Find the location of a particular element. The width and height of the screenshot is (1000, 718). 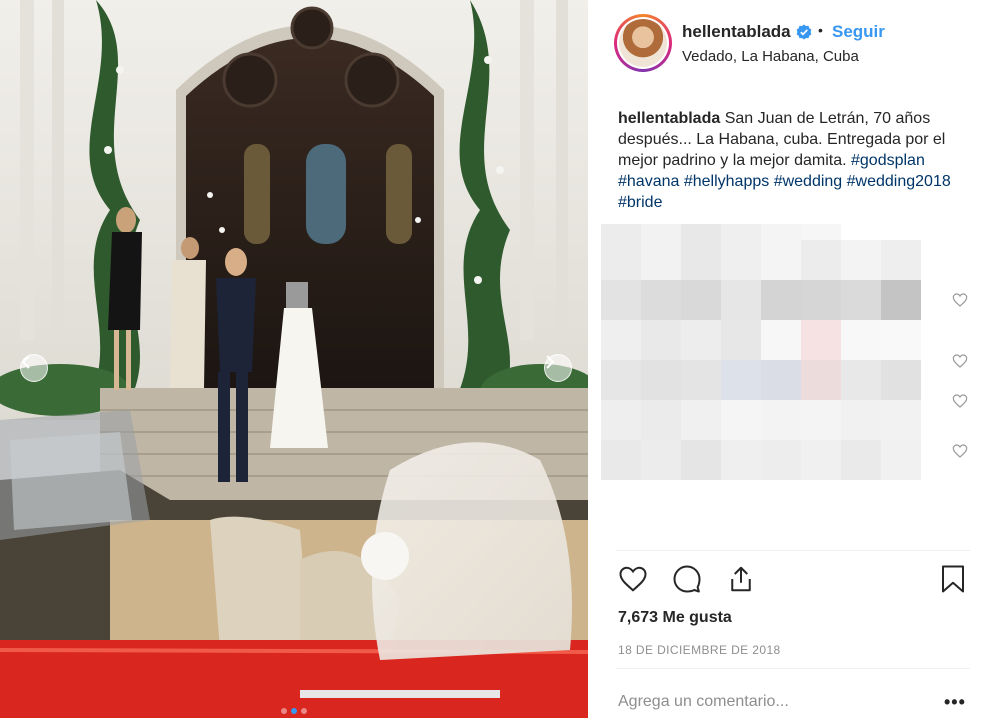

hashtag-link: #wedding is located at coordinates (808, 181).